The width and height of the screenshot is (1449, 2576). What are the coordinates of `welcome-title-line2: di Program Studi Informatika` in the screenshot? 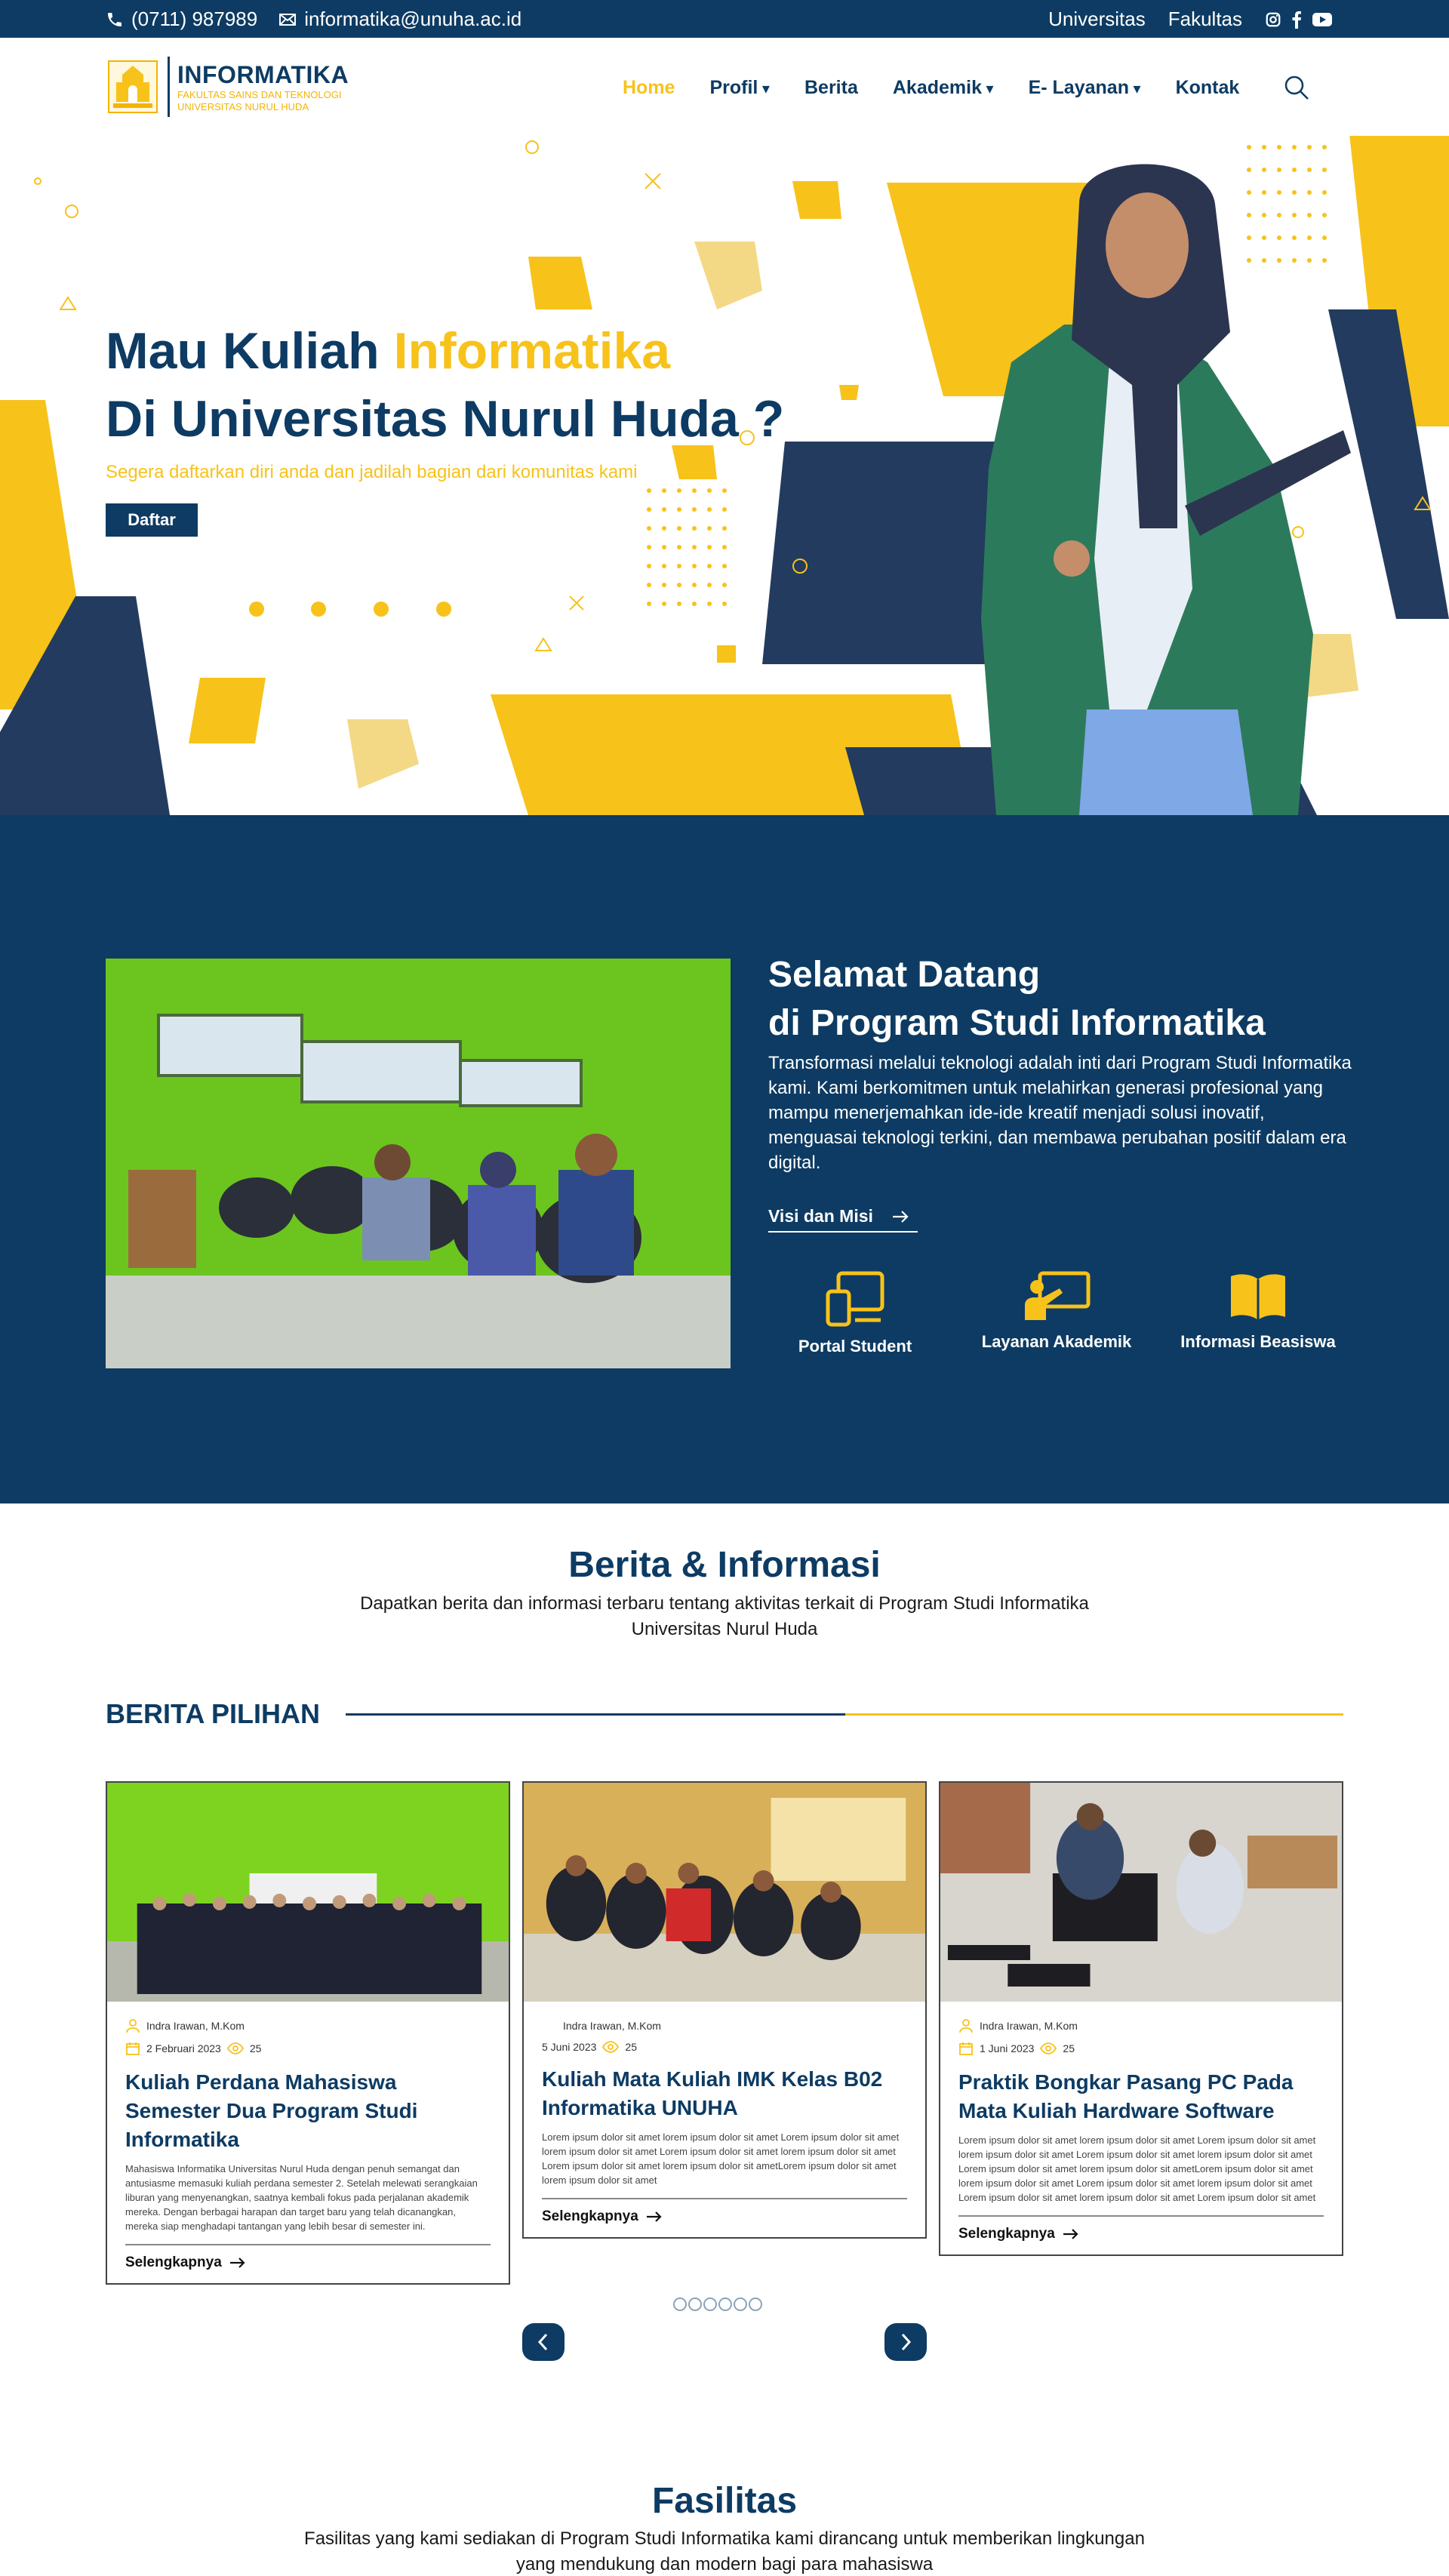 It's located at (1017, 1023).